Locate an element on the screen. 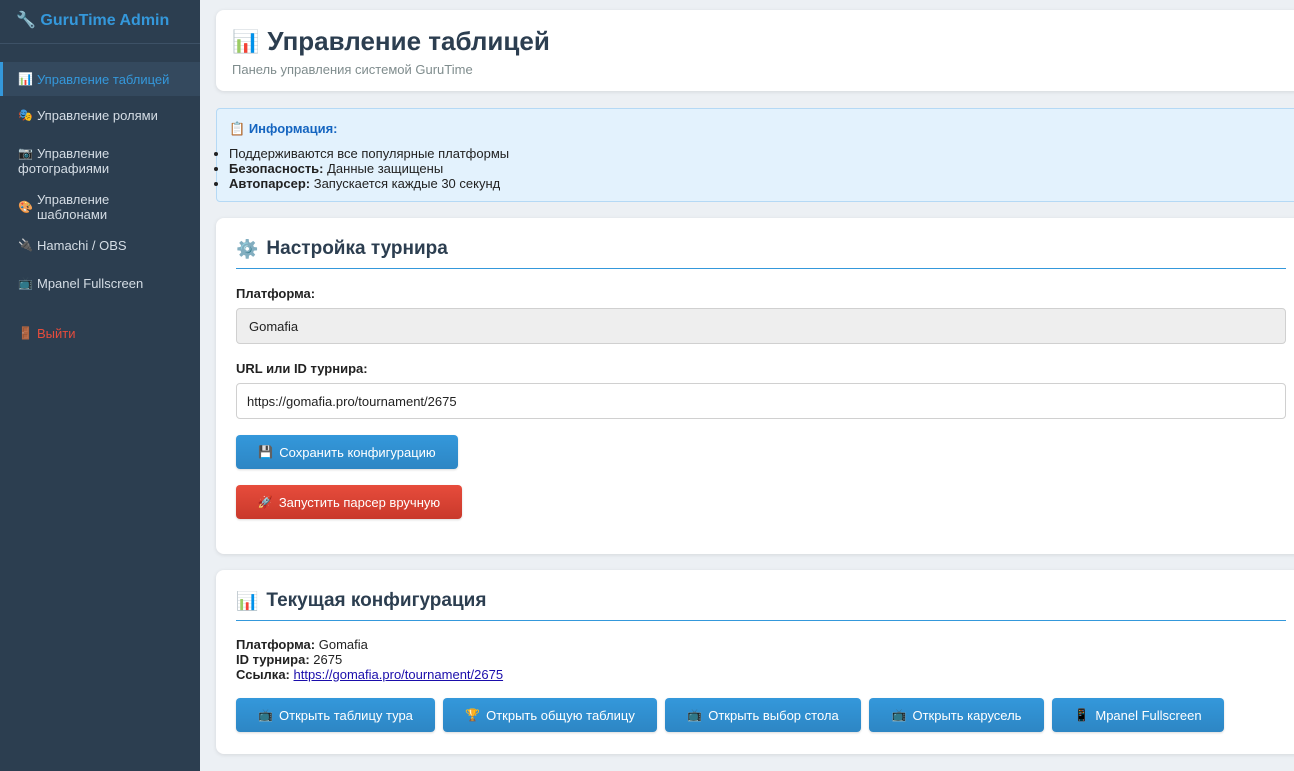 This screenshot has width=1294, height=771. button-label: Открыть общую таблицу is located at coordinates (560, 715).